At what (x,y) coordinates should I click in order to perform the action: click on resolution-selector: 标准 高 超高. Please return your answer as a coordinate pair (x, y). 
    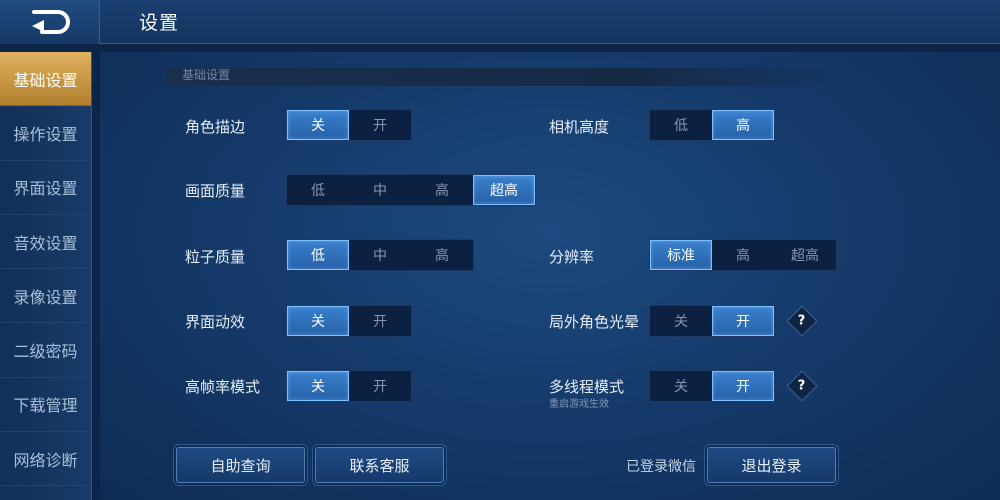
    Looking at the image, I should click on (743, 255).